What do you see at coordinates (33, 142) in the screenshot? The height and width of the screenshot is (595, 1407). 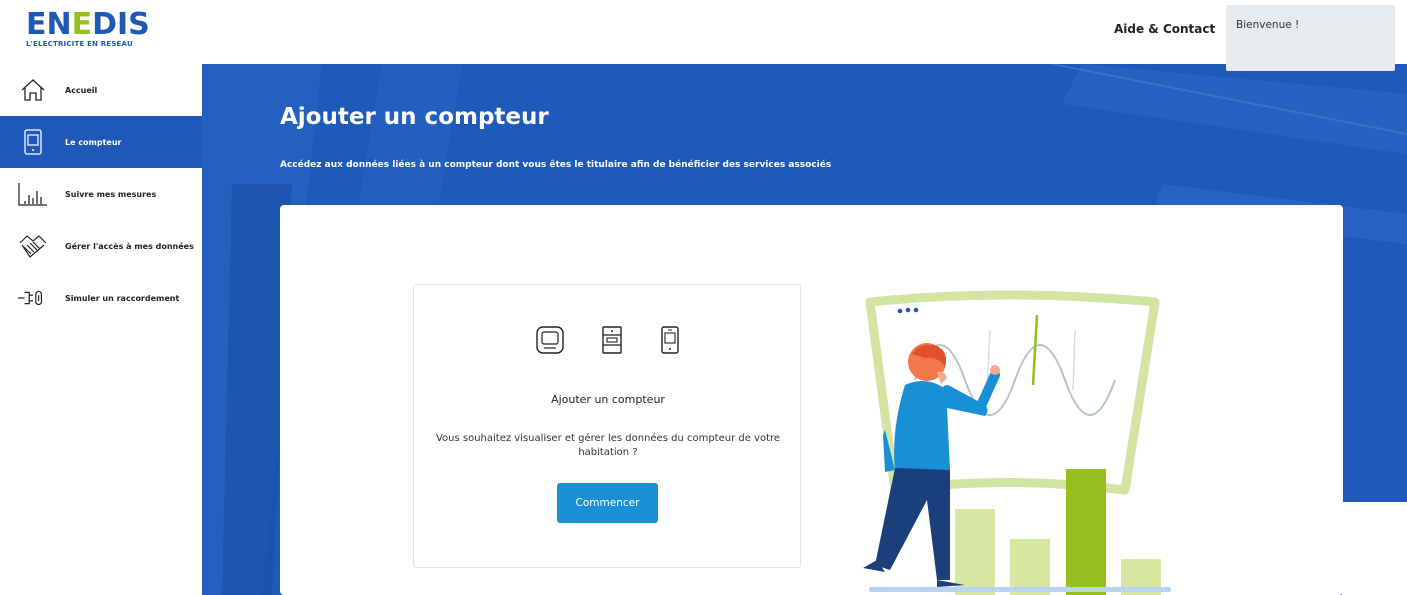 I see `meter-icon` at bounding box center [33, 142].